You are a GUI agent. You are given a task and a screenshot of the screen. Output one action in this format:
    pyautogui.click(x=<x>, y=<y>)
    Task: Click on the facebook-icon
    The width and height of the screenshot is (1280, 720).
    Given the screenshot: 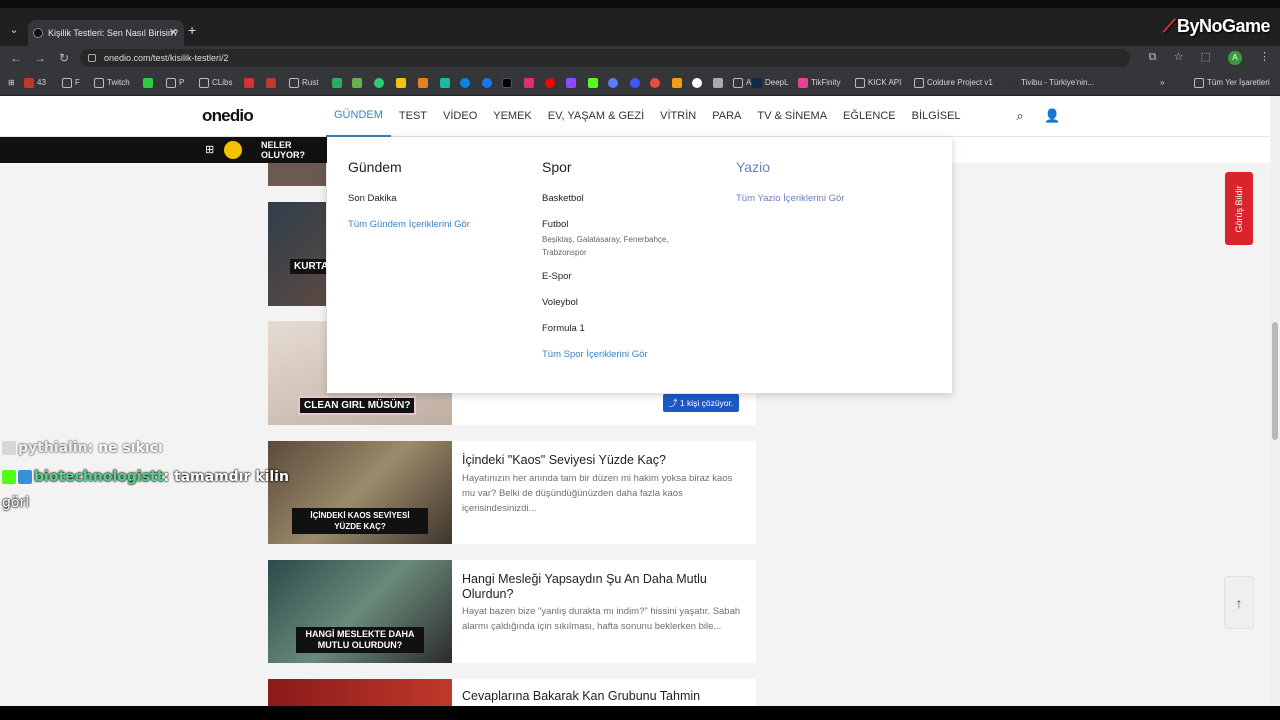 What is the action you would take?
    pyautogui.click(x=488, y=83)
    